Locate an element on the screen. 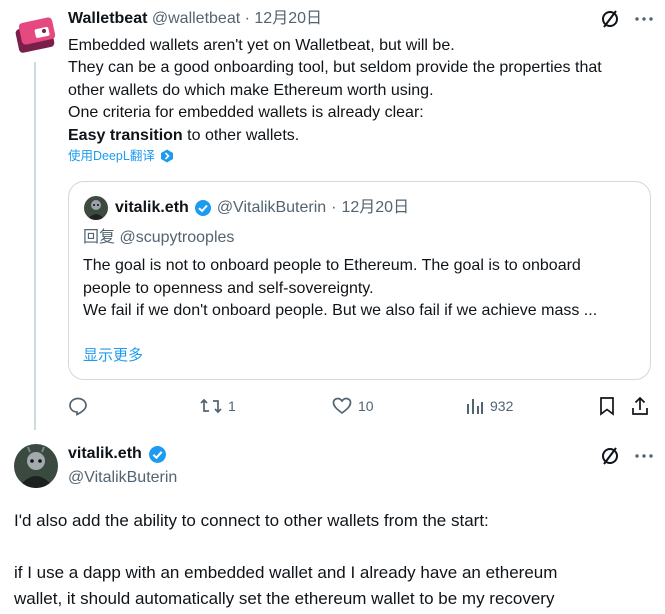  walletbeat-avatar is located at coordinates (35, 34).